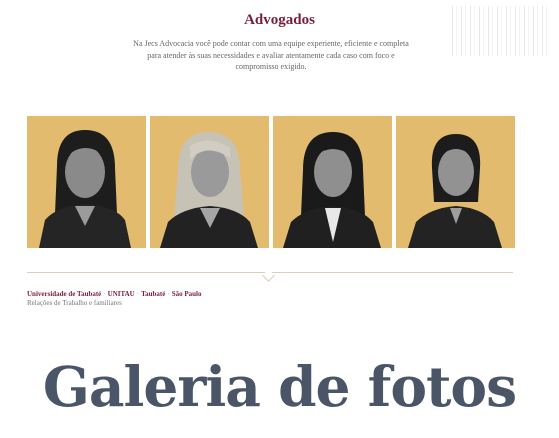  What do you see at coordinates (121, 294) in the screenshot?
I see `education-acronym: UNITAU` at bounding box center [121, 294].